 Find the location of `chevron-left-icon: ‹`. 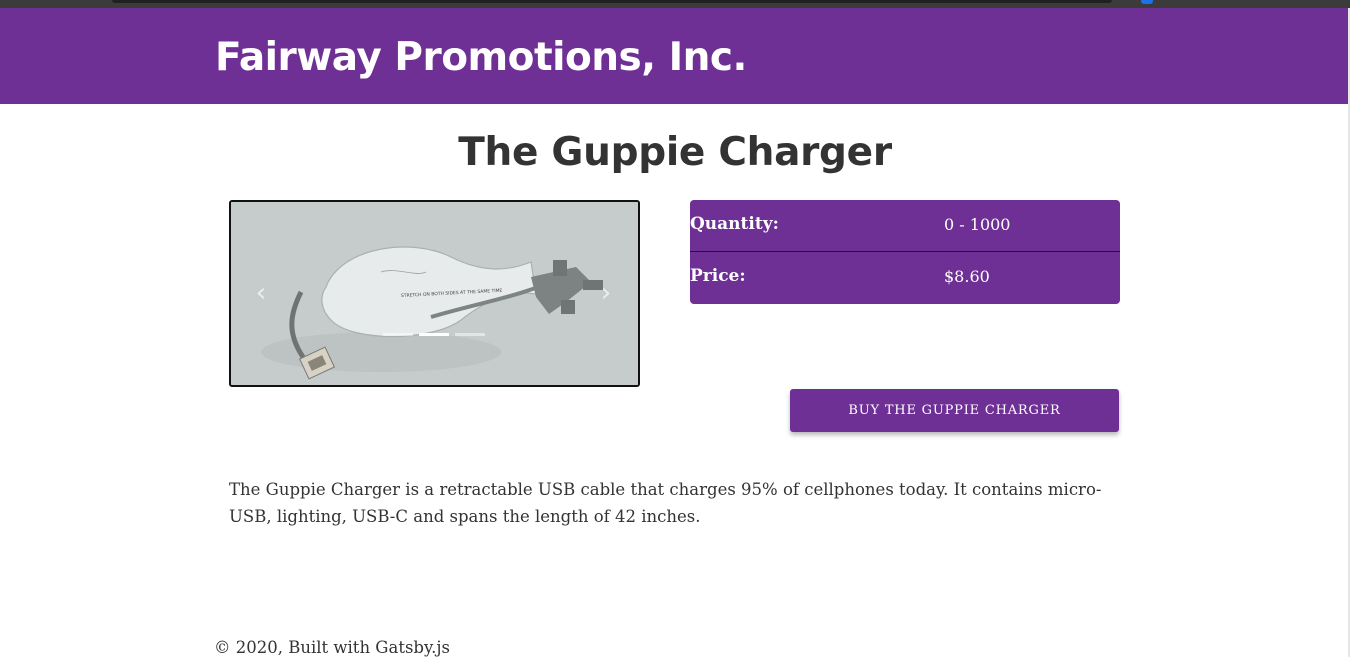

chevron-left-icon: ‹ is located at coordinates (261, 293).